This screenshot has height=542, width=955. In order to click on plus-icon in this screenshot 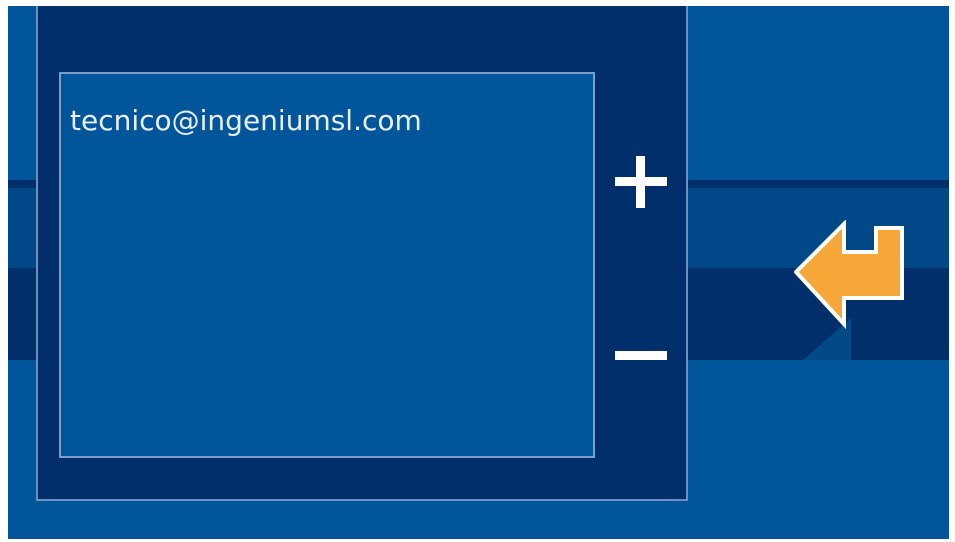, I will do `click(641, 182)`.